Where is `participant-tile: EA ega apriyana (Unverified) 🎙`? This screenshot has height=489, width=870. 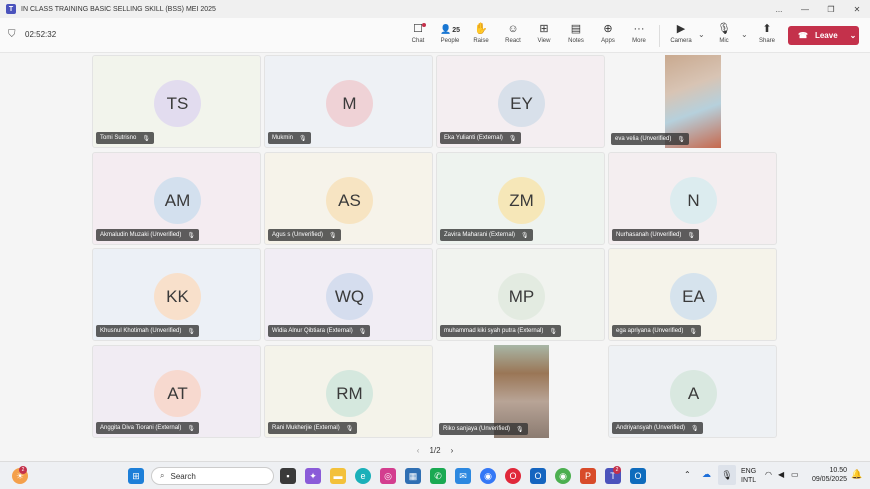 participant-tile: EA ega apriyana (Unverified) 🎙 is located at coordinates (692, 294).